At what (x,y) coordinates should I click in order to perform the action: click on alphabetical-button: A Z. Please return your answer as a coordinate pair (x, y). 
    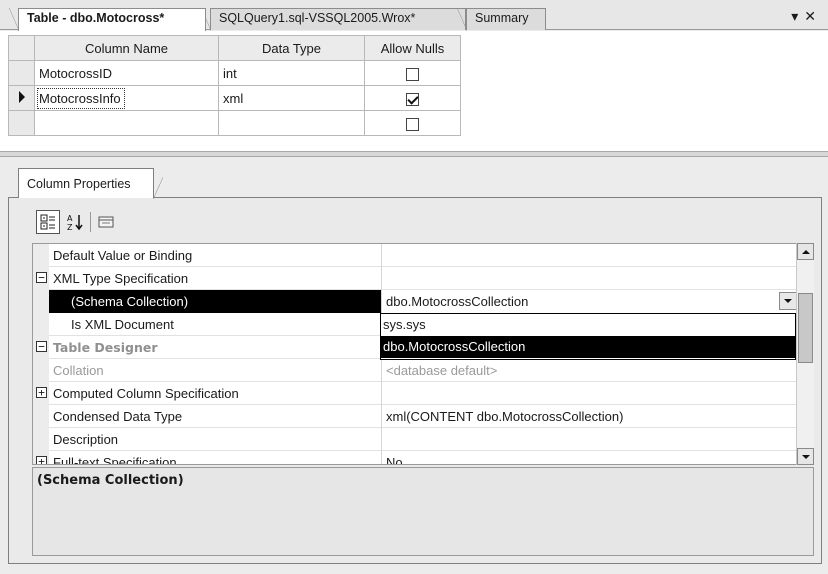
    Looking at the image, I should click on (75, 222).